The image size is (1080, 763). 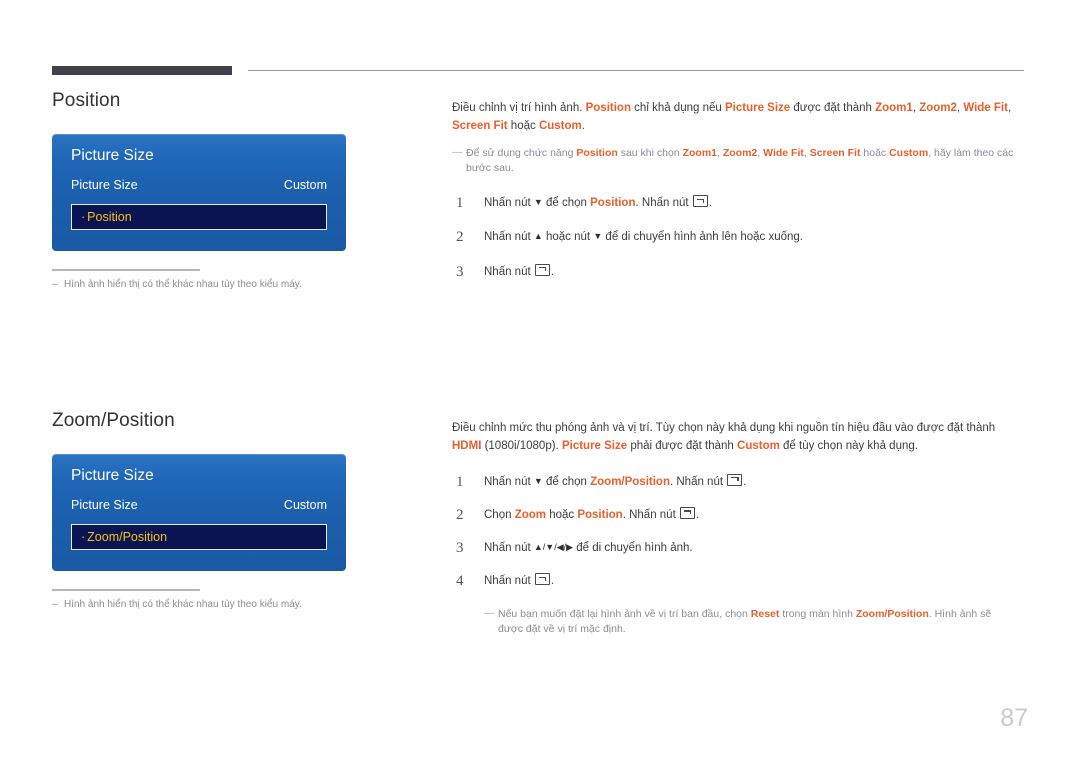 What do you see at coordinates (460, 548) in the screenshot?
I see `step-number: 3` at bounding box center [460, 548].